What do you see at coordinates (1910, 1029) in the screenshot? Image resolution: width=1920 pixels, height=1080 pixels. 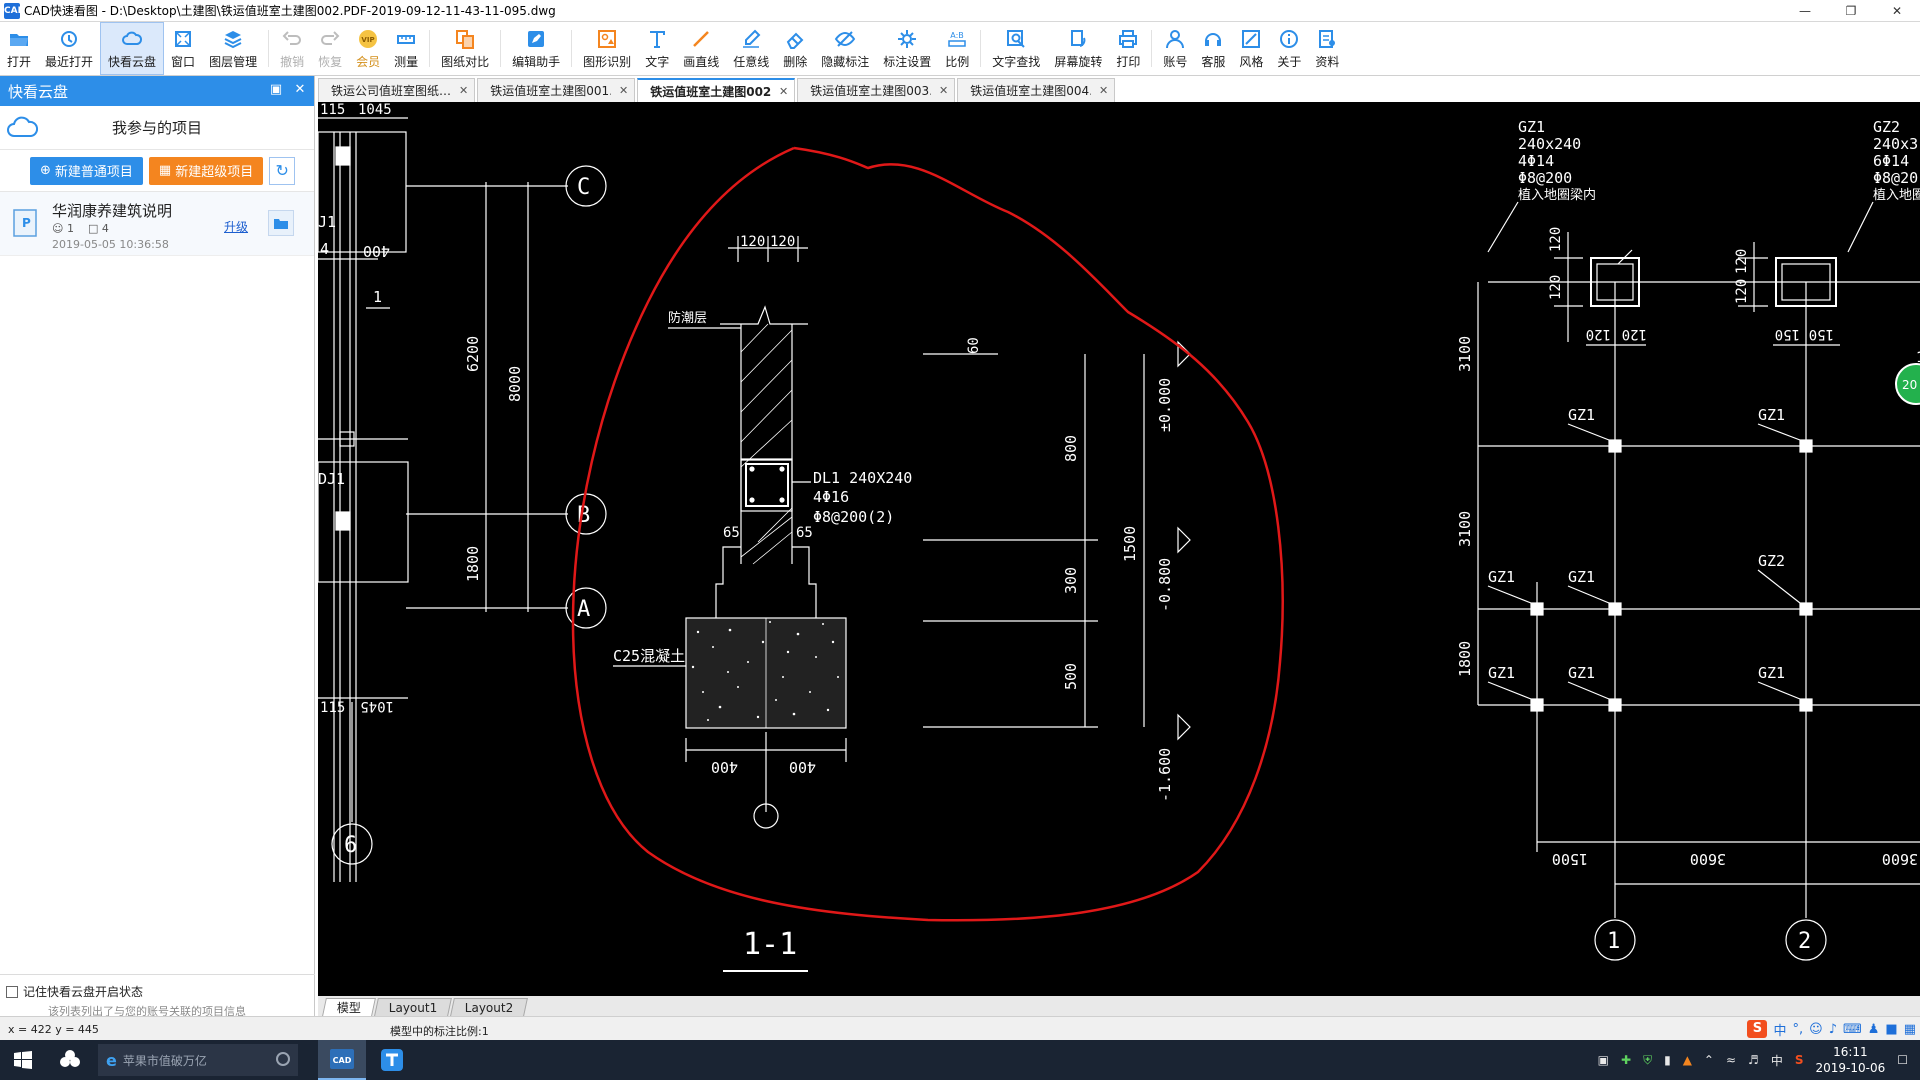 I see `grid-icon: ▦` at bounding box center [1910, 1029].